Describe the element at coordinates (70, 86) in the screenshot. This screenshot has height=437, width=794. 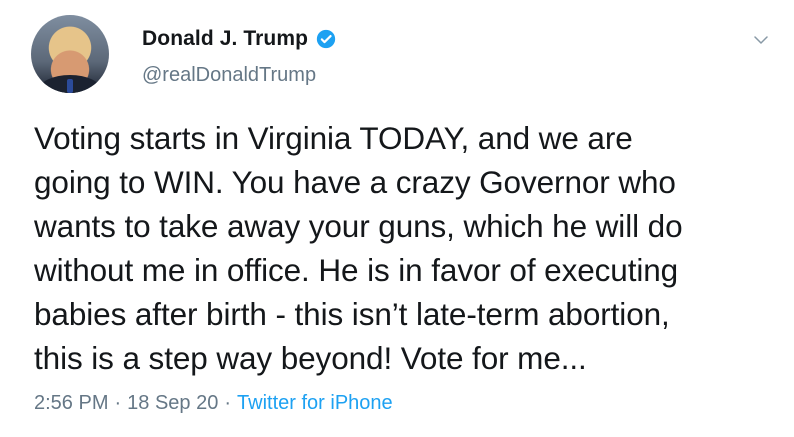
I see `avatar-tie` at that location.